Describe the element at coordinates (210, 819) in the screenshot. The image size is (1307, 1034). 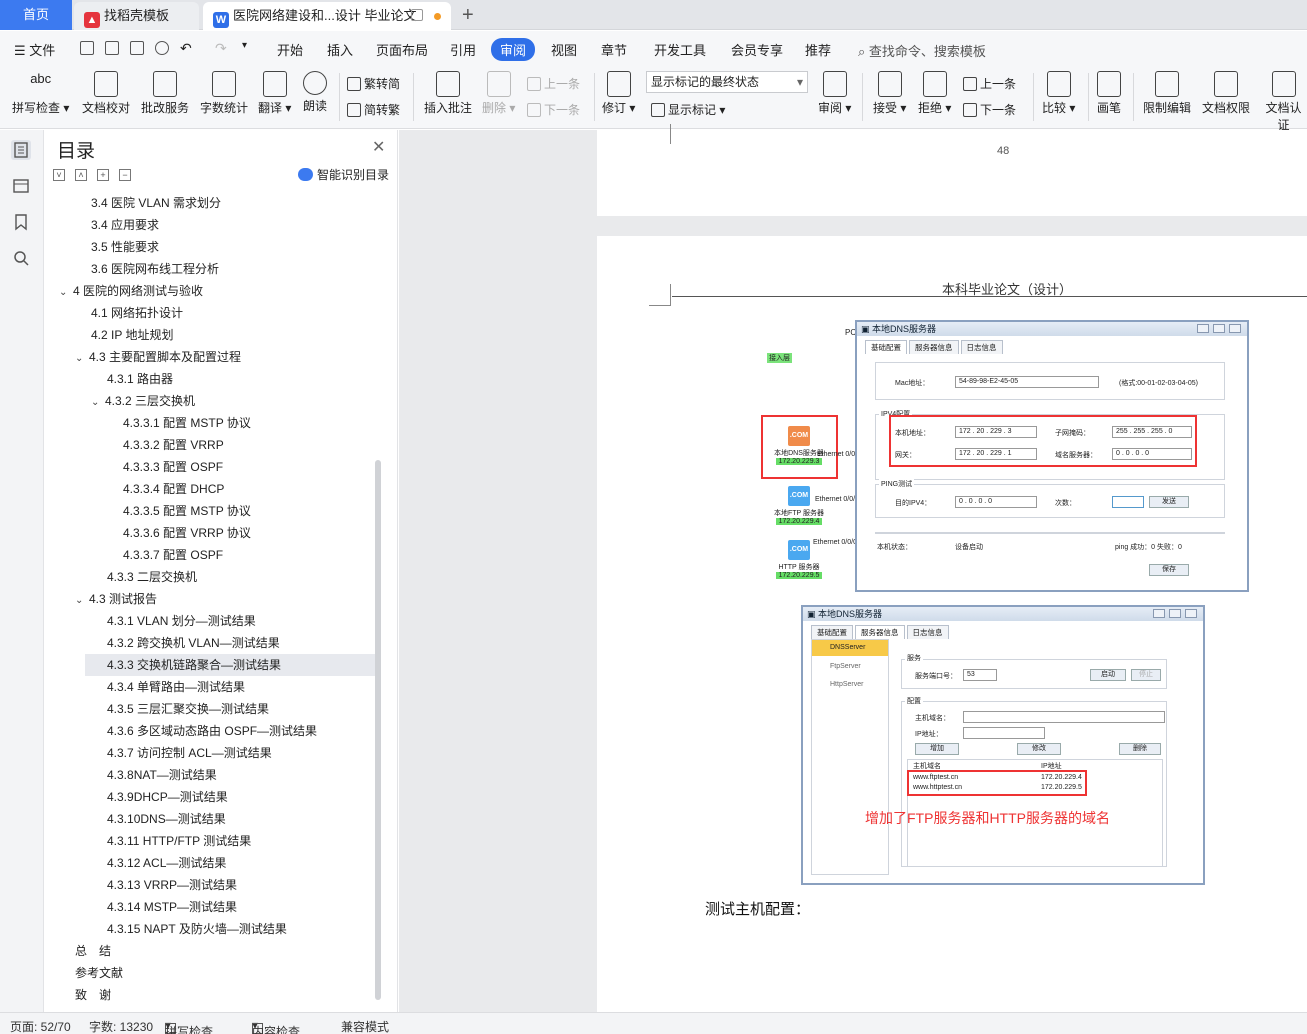
I see `toc-item: 4.3.10DNS—测试结果` at that location.